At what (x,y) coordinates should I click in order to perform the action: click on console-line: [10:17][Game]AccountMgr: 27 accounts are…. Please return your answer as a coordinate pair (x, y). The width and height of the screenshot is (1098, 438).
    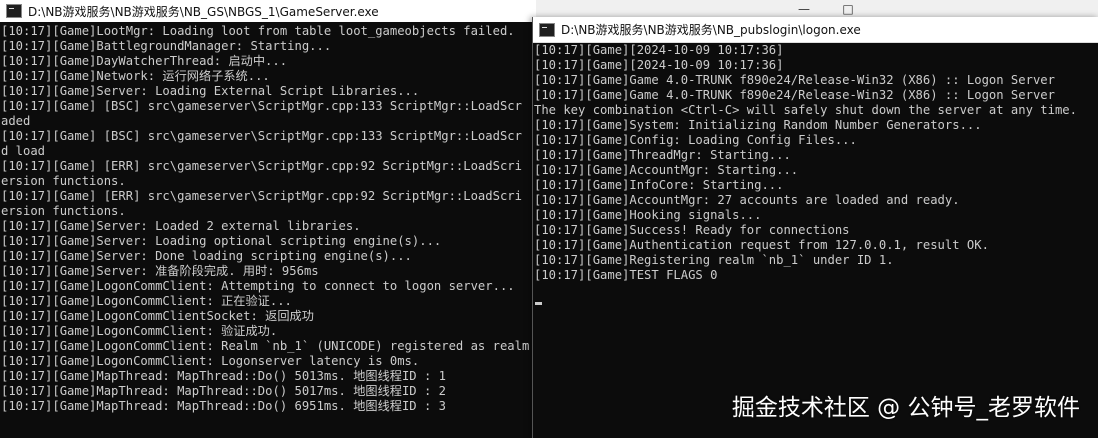
    Looking at the image, I should click on (747, 200).